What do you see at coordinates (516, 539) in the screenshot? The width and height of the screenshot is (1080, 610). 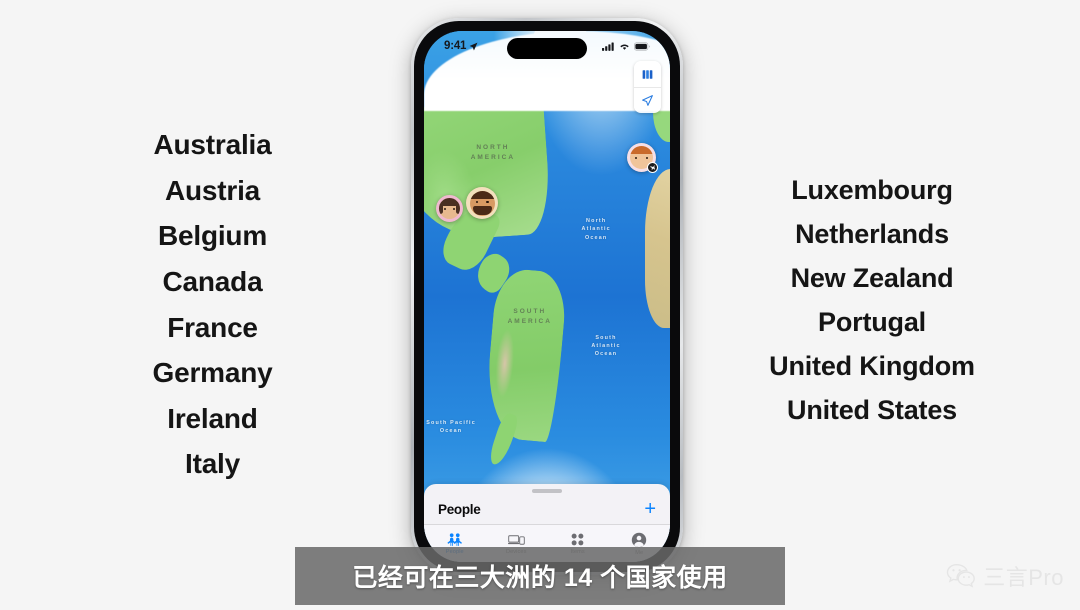 I see `devices-icon` at bounding box center [516, 539].